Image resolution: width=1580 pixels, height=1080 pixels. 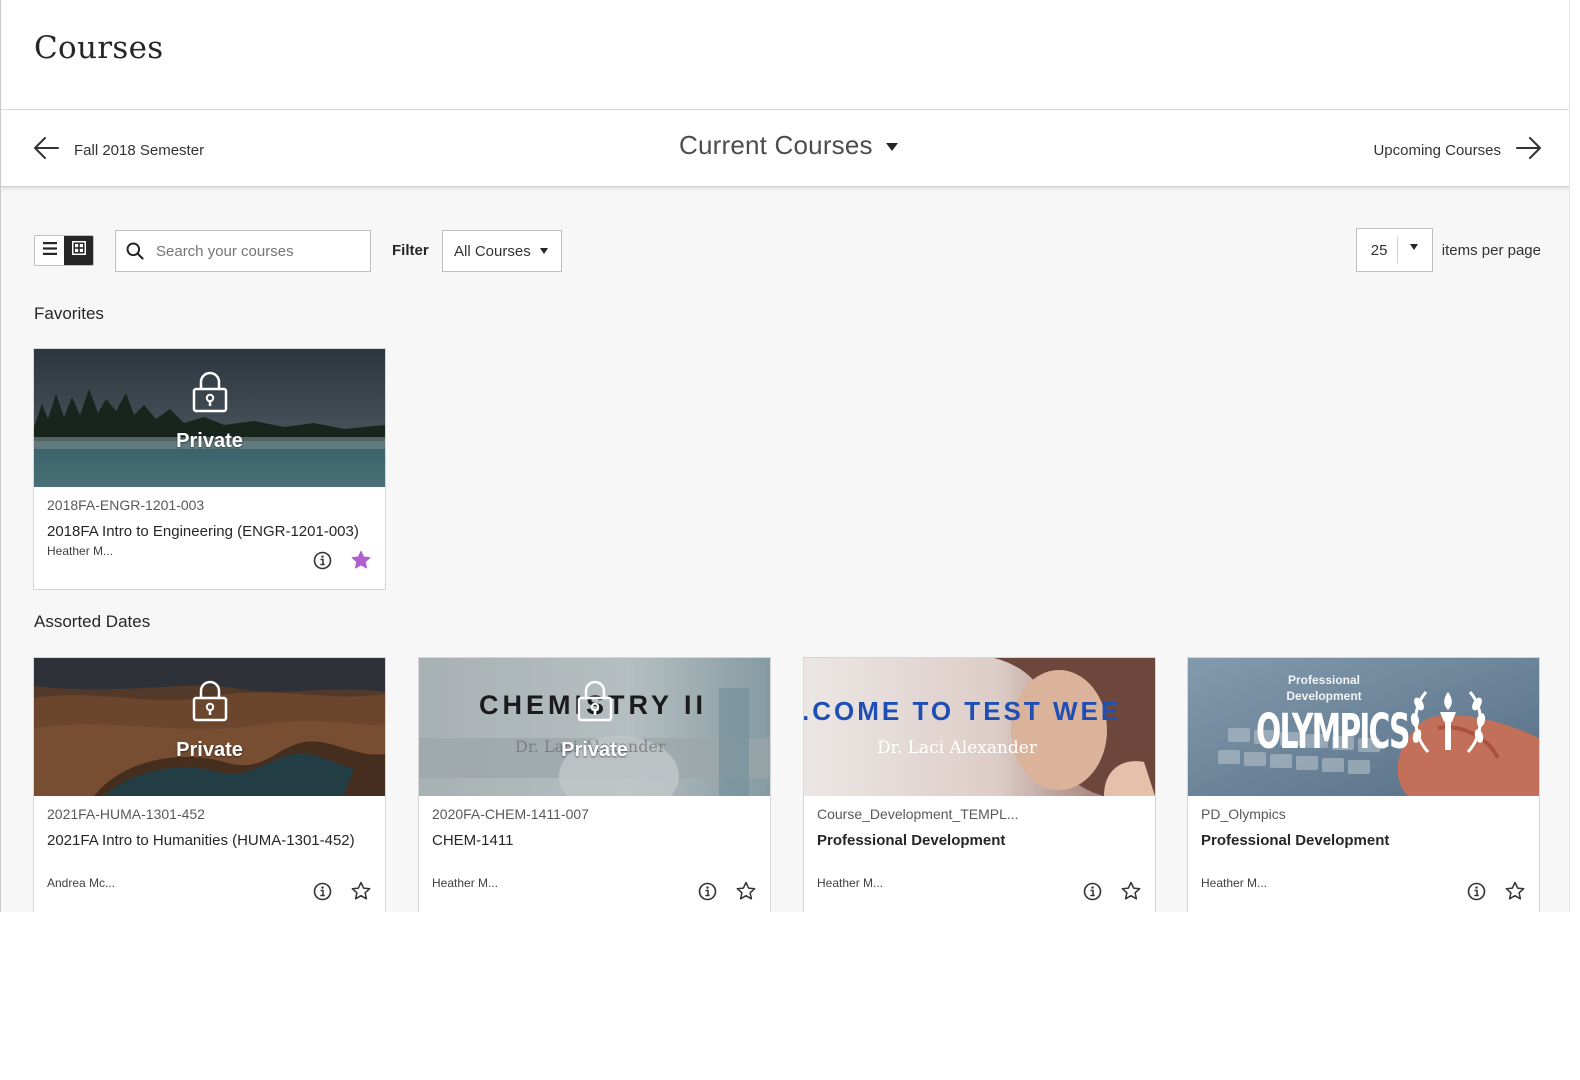 What do you see at coordinates (1397, 250) in the screenshot?
I see `dropdown-divider` at bounding box center [1397, 250].